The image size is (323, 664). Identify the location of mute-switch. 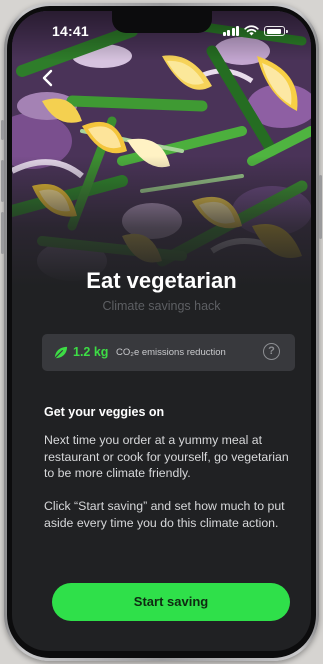
(2, 130).